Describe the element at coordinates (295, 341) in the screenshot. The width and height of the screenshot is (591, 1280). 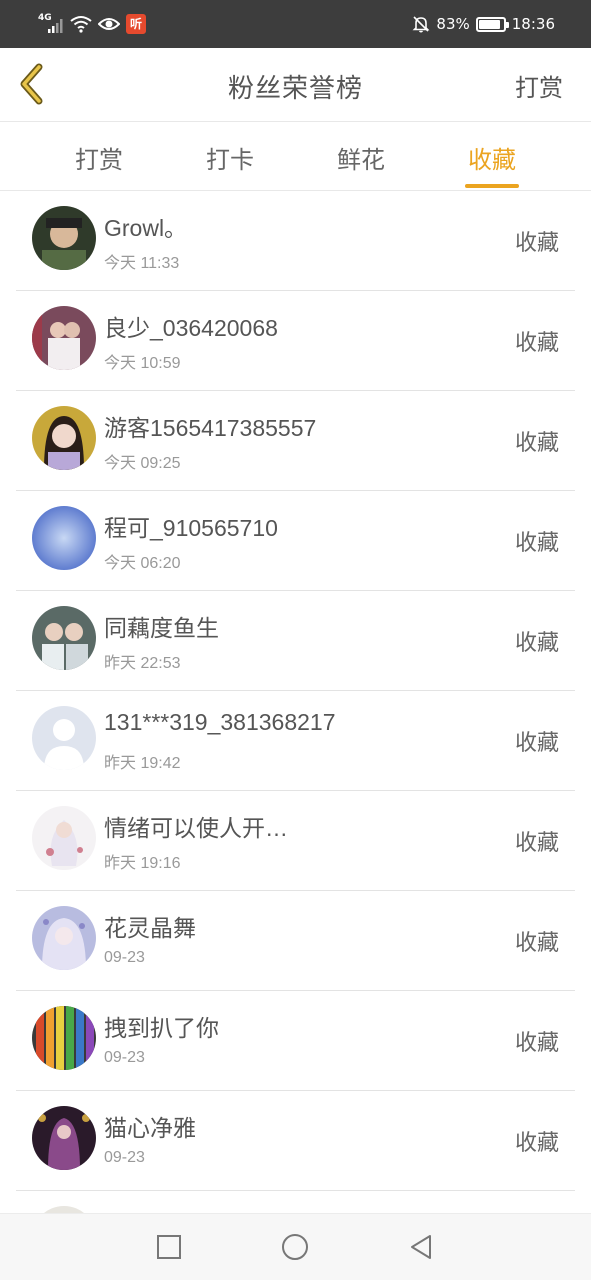
I see `list-item: 良少_036420068 今天 10:59 收藏` at that location.